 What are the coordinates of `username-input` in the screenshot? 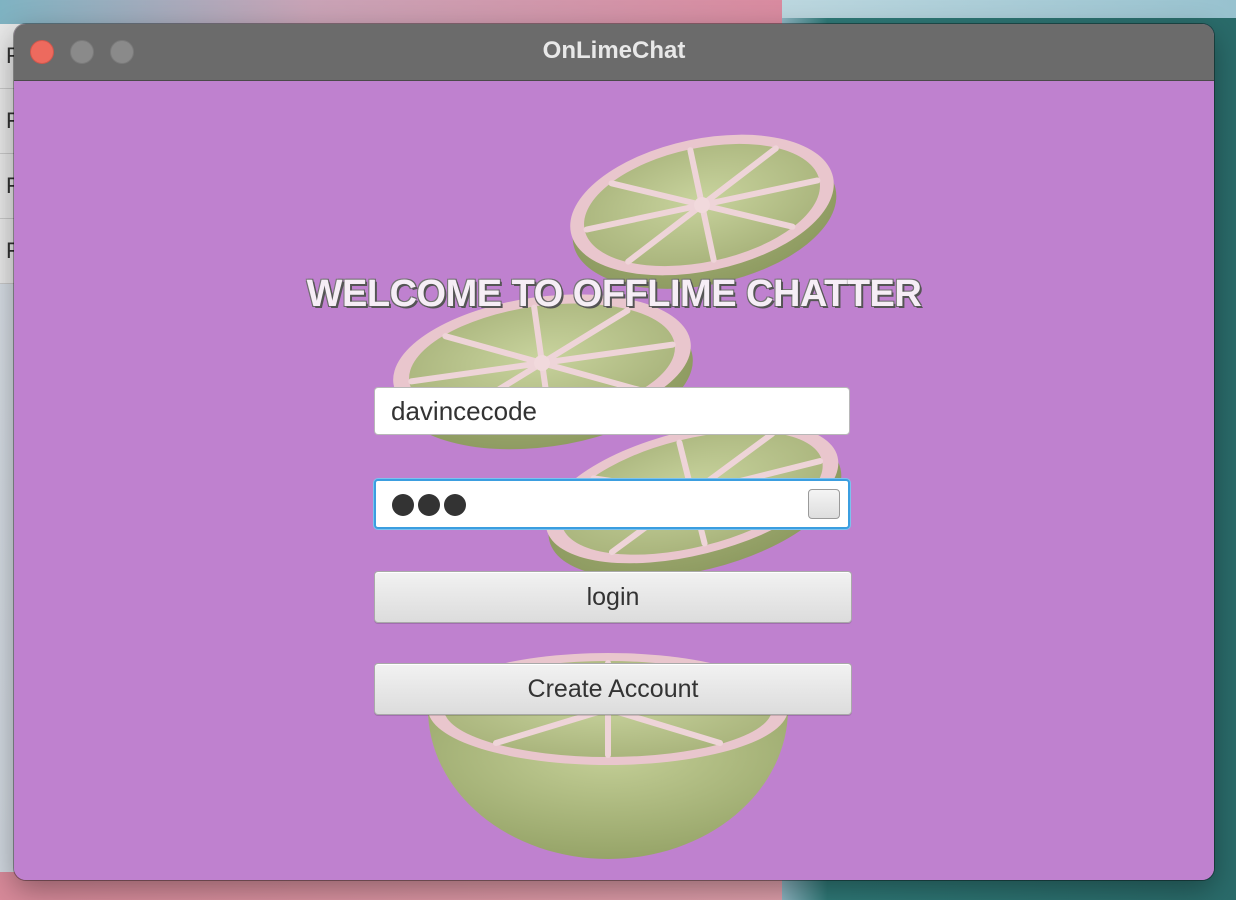 It's located at (612, 411).